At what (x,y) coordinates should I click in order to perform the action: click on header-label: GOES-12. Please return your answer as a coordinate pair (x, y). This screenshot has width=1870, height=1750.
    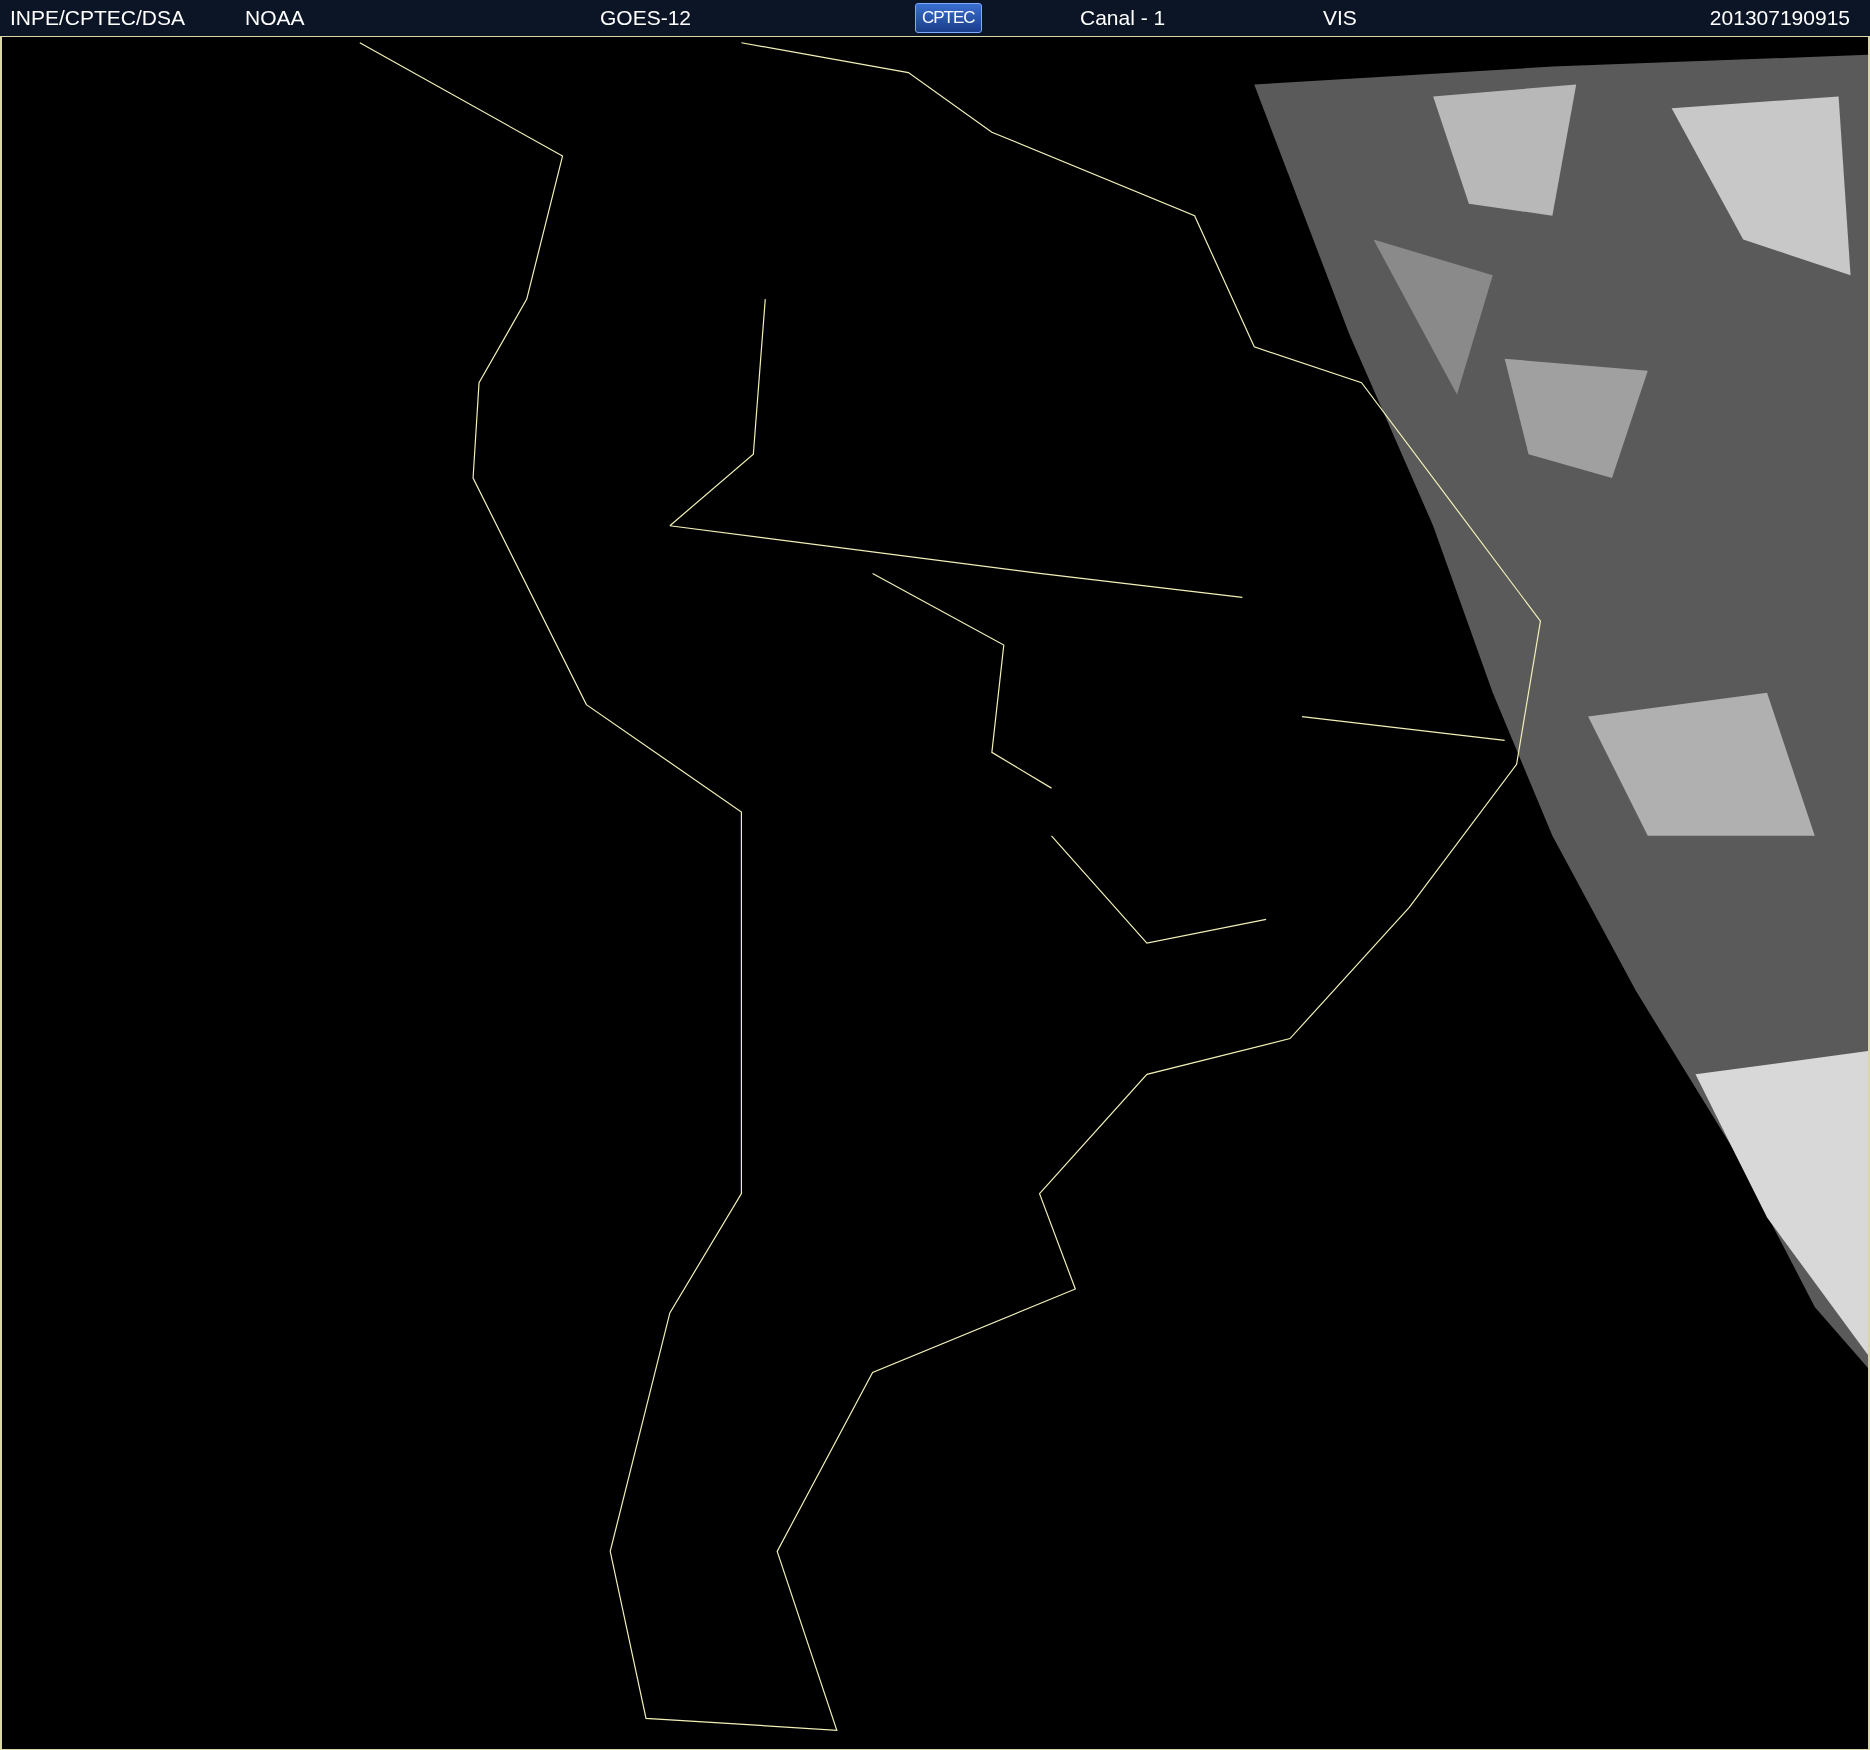
    Looking at the image, I should click on (646, 18).